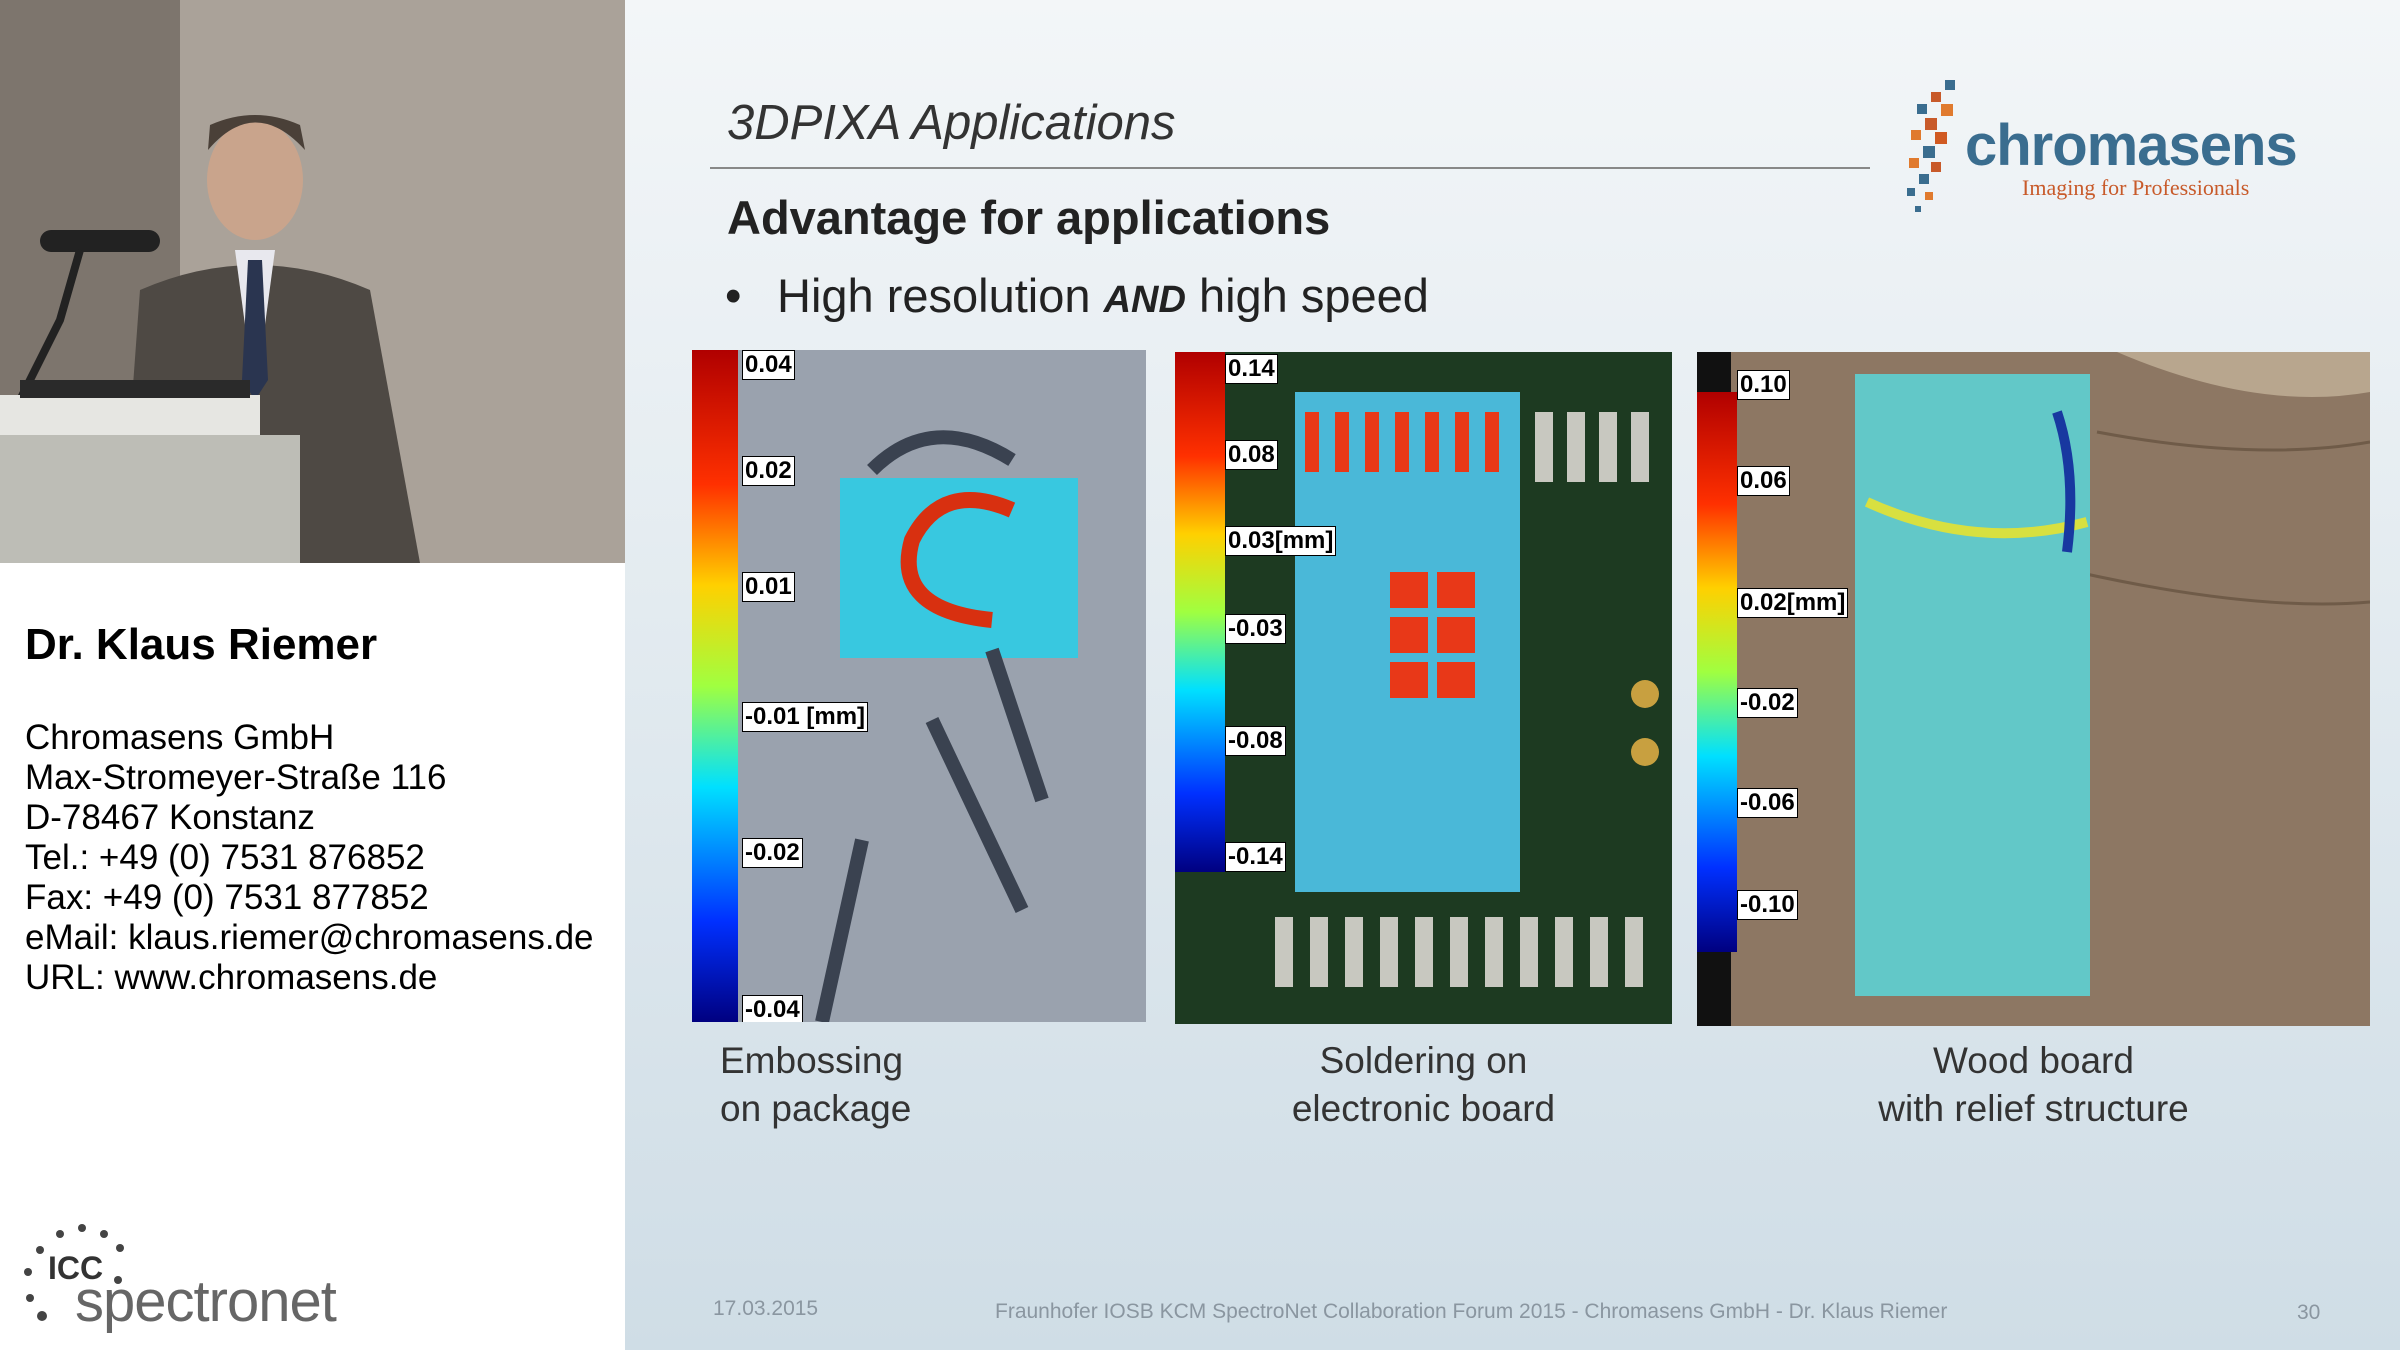 This screenshot has width=2400, height=1350. I want to click on title-divider, so click(1290, 168).